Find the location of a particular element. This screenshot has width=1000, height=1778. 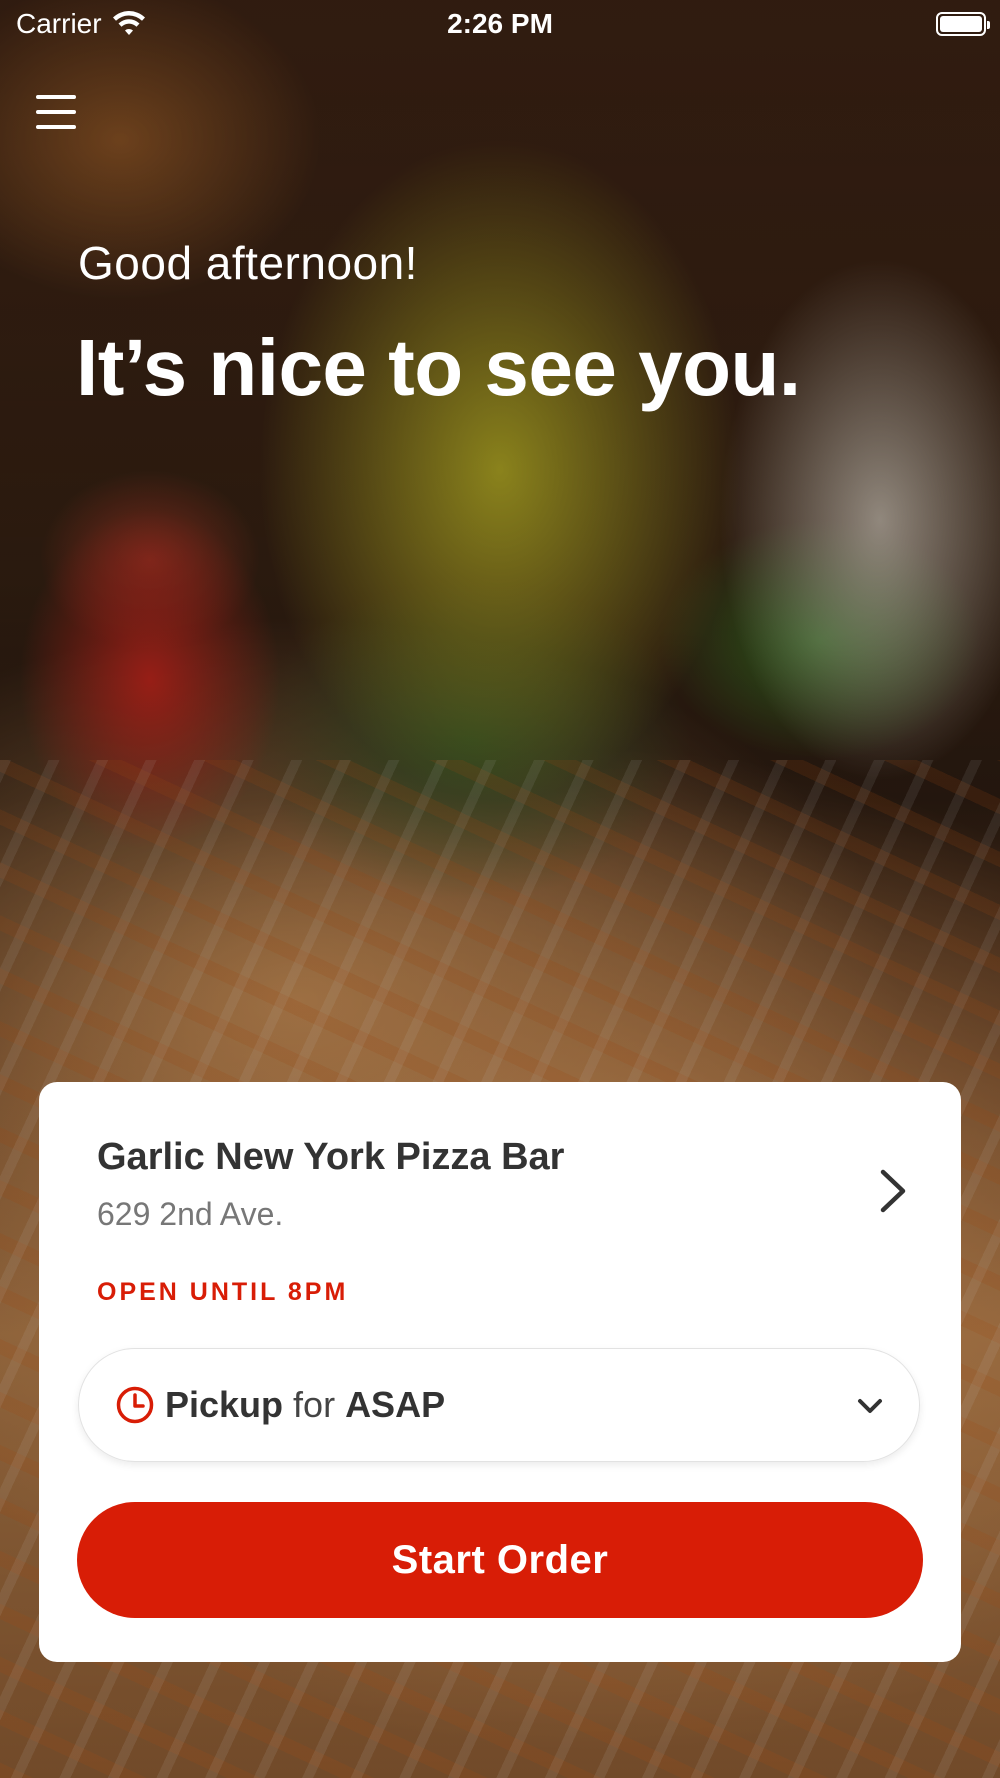

order-type-label: Pickup for ASAP is located at coordinates (305, 1405).